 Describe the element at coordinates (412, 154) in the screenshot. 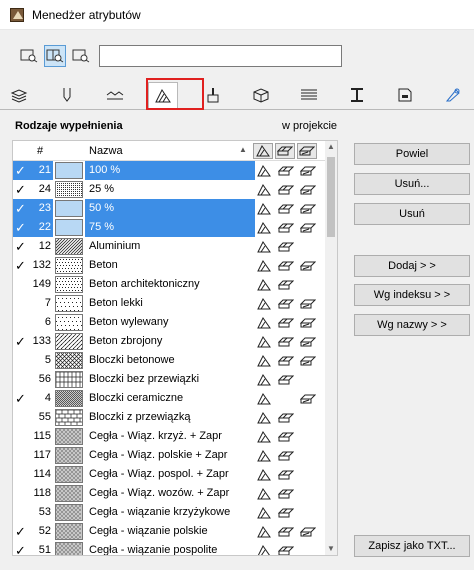

I see `duplicate-button: Powiel` at that location.